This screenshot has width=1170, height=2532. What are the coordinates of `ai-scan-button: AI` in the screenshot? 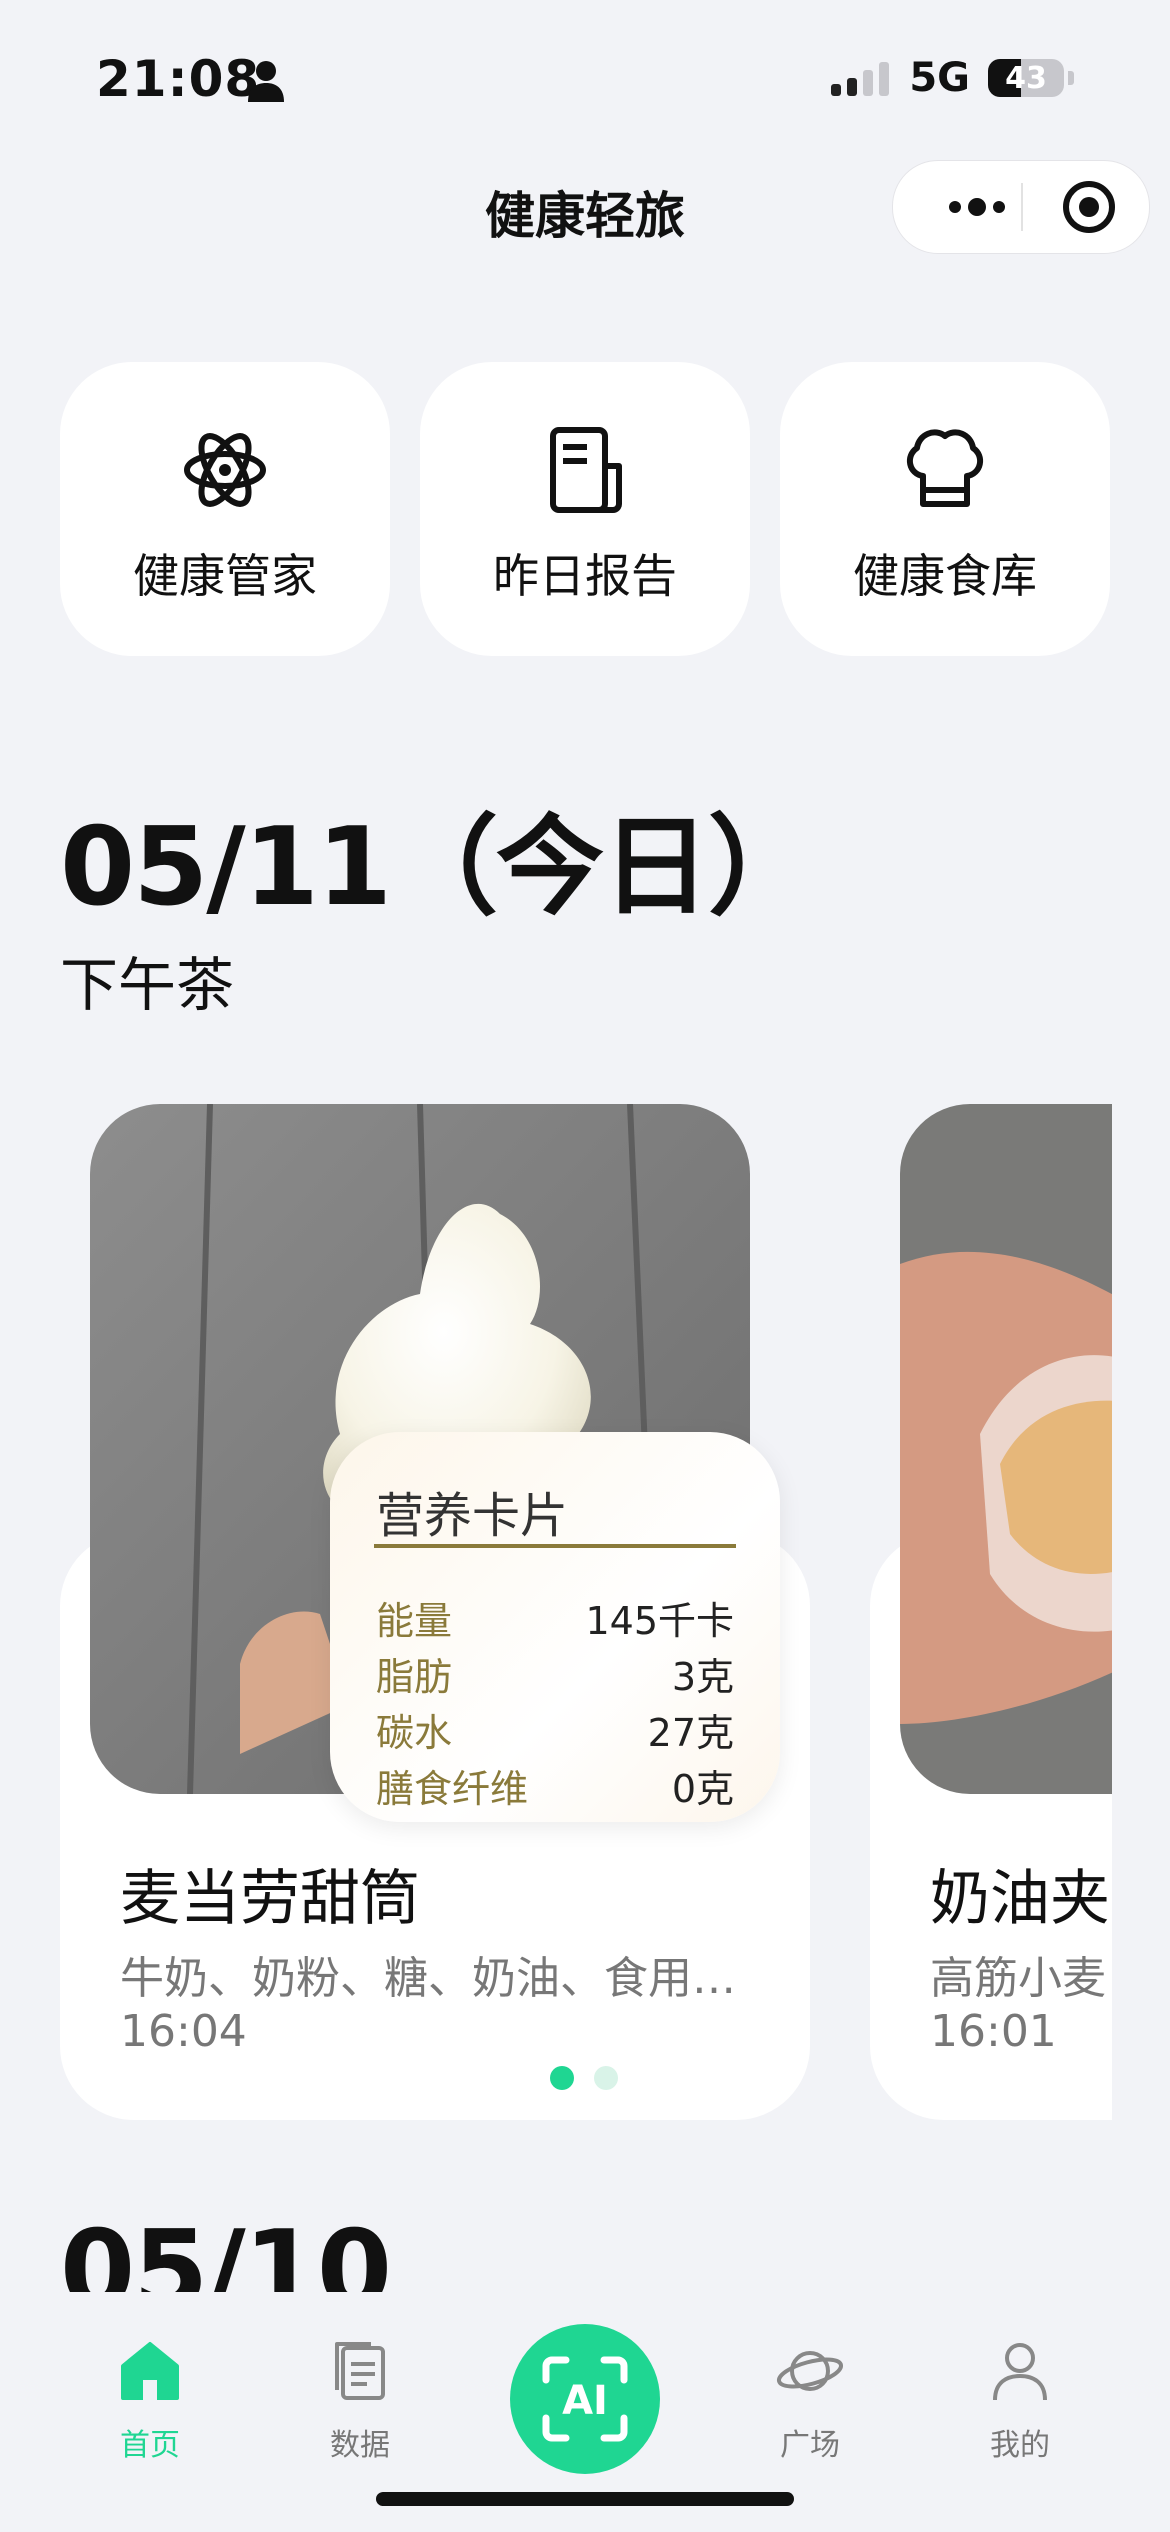 It's located at (585, 2399).